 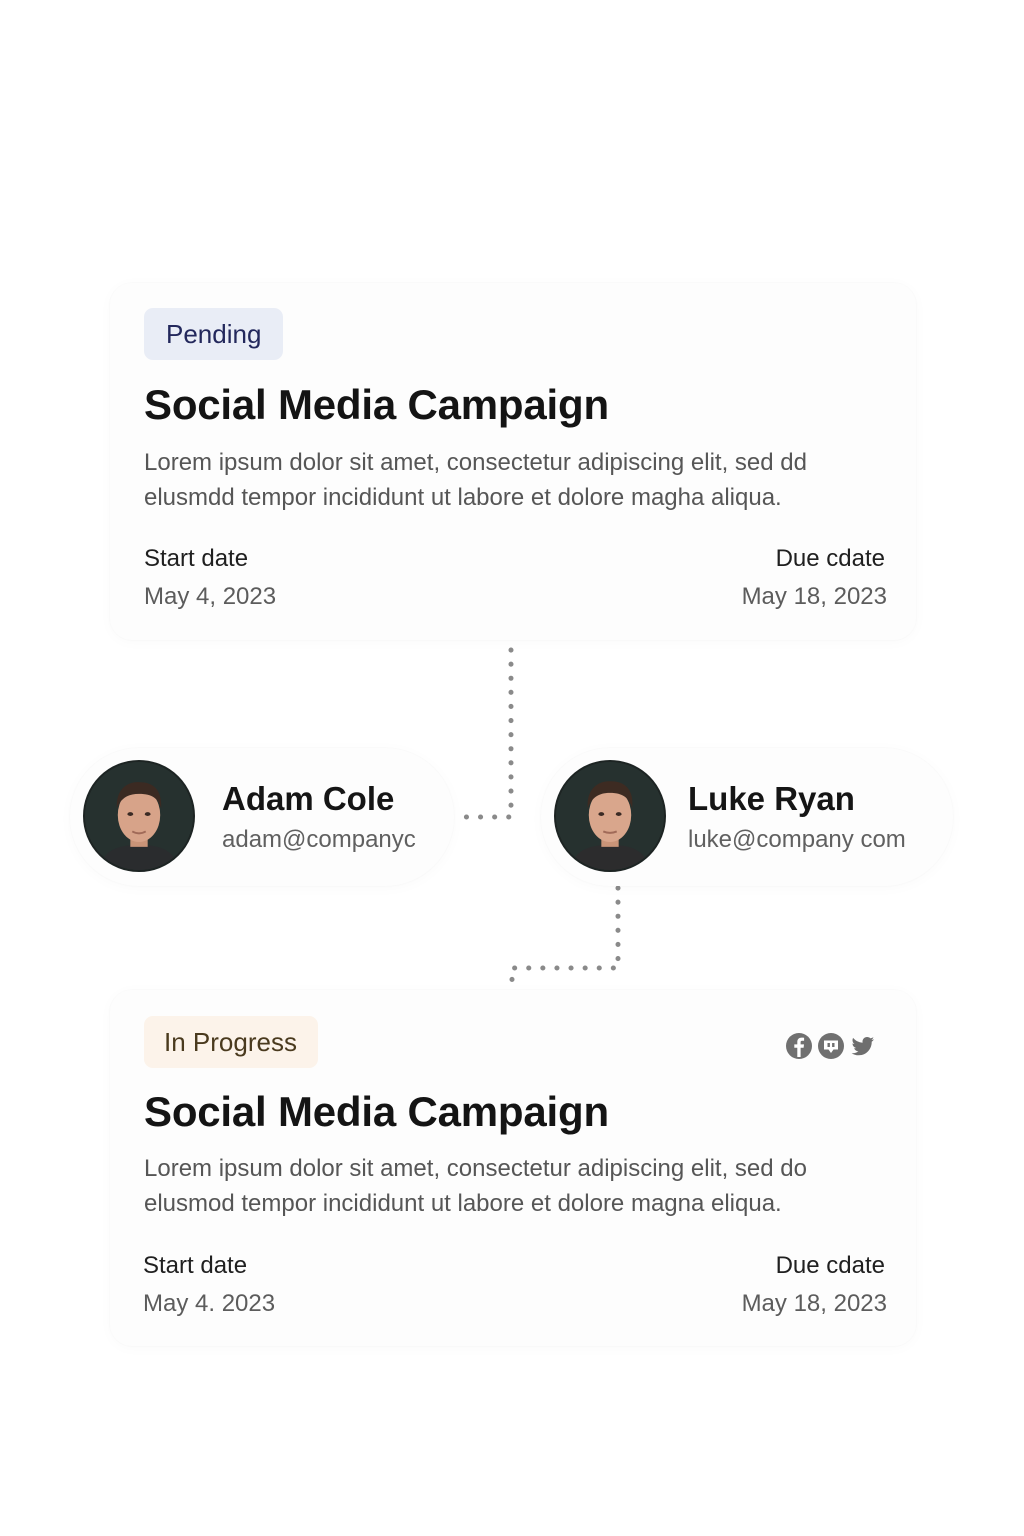 What do you see at coordinates (214, 334) in the screenshot?
I see `status-badge: Pending` at bounding box center [214, 334].